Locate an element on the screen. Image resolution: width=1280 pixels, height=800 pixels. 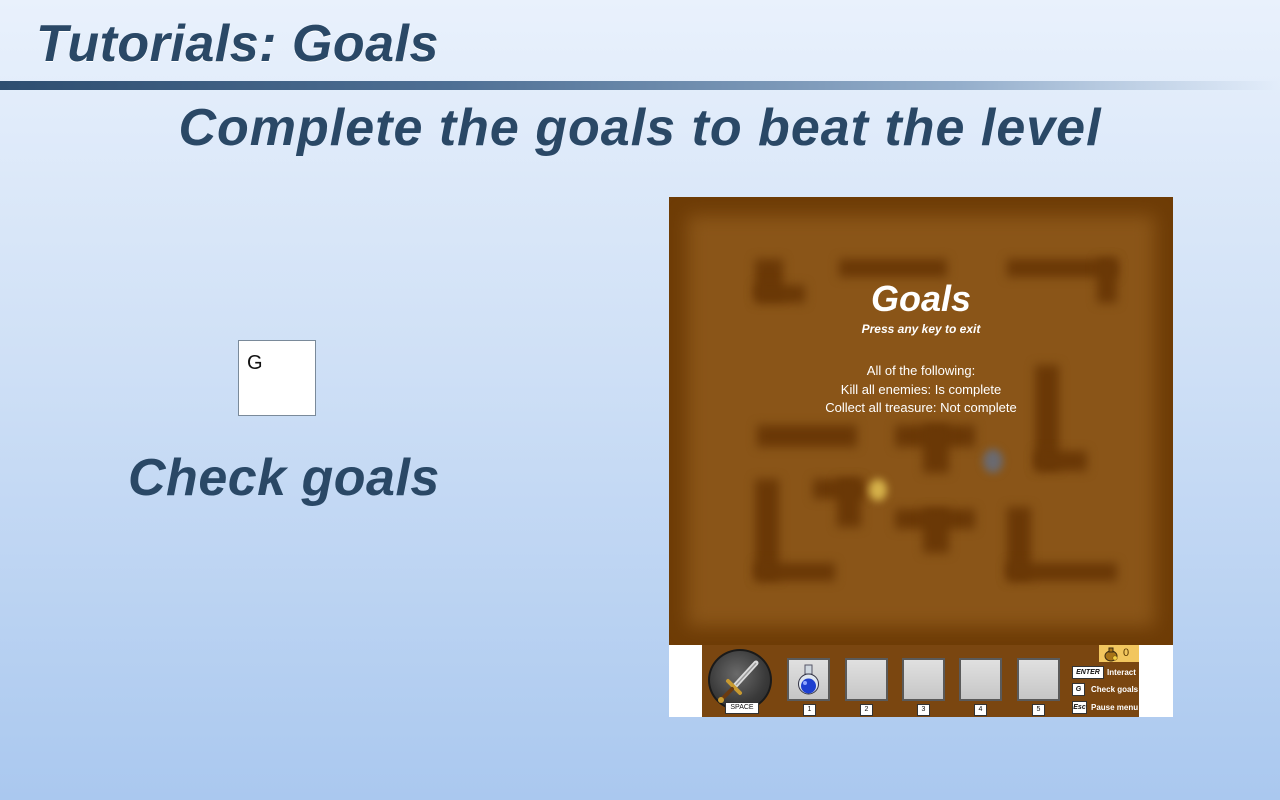
goals-hint: Press any key to exit is located at coordinates (921, 329).